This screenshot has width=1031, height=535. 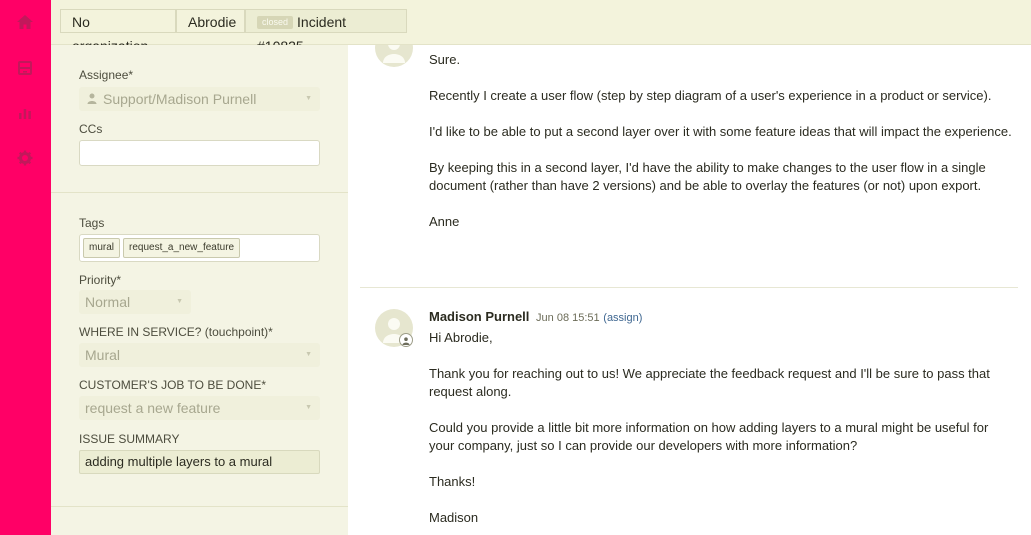 What do you see at coordinates (25, 158) in the screenshot?
I see `gear-icon` at bounding box center [25, 158].